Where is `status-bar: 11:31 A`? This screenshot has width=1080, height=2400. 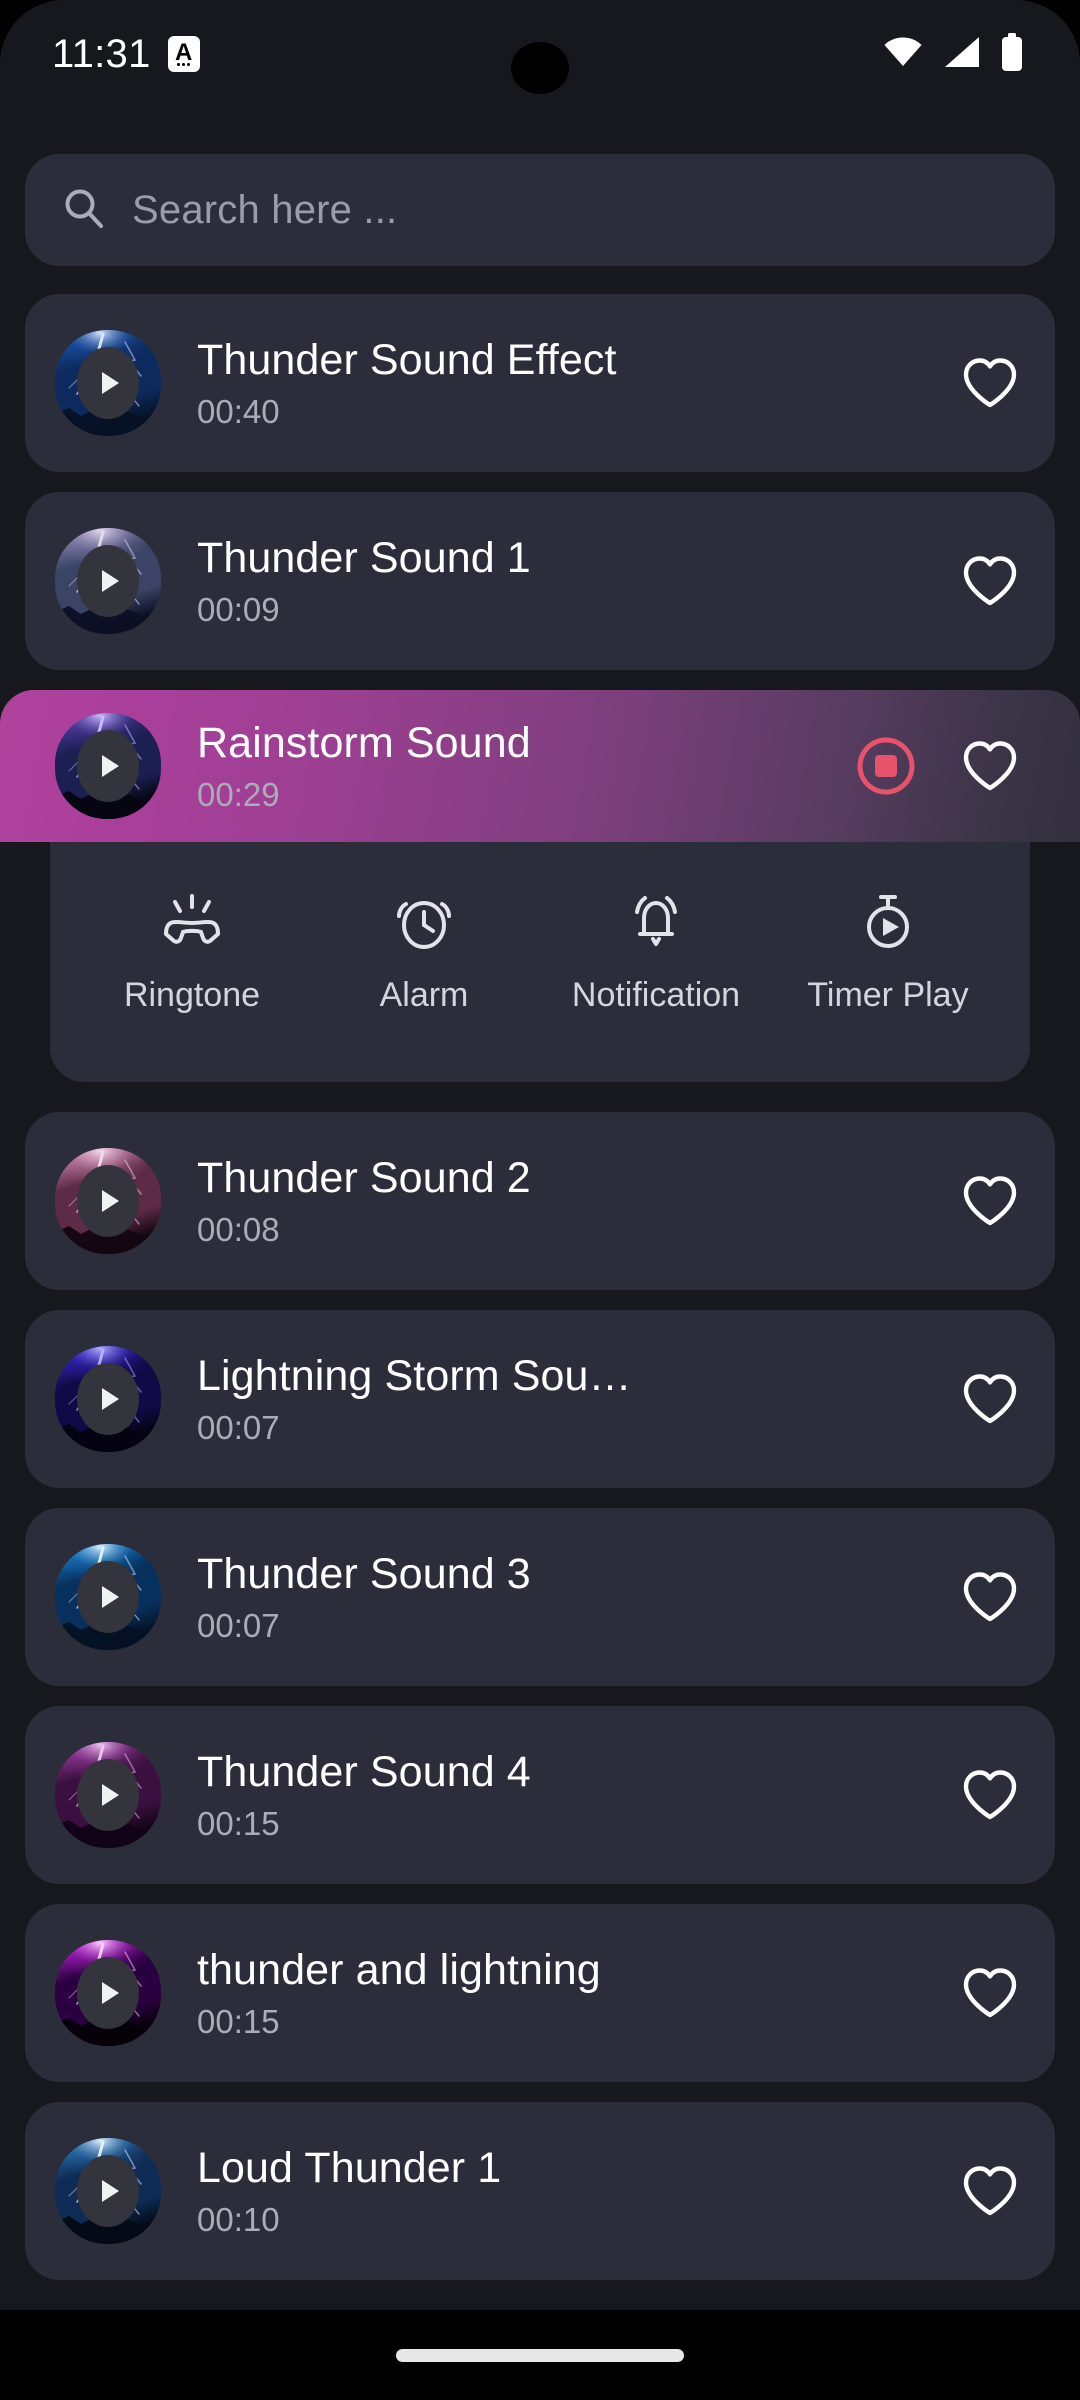
status-bar: 11:31 A is located at coordinates (540, 54).